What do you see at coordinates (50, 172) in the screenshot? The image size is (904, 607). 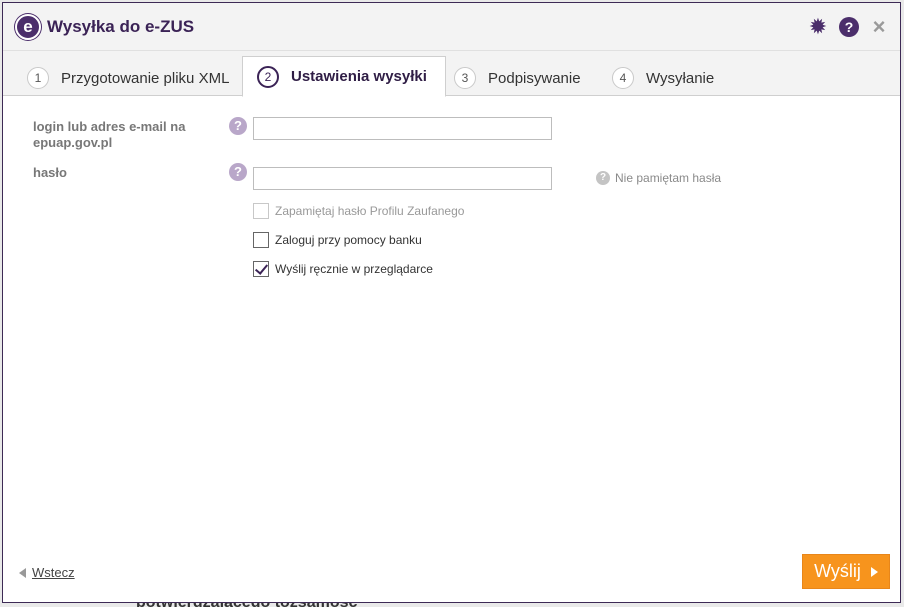 I see `password-label: hasło` at bounding box center [50, 172].